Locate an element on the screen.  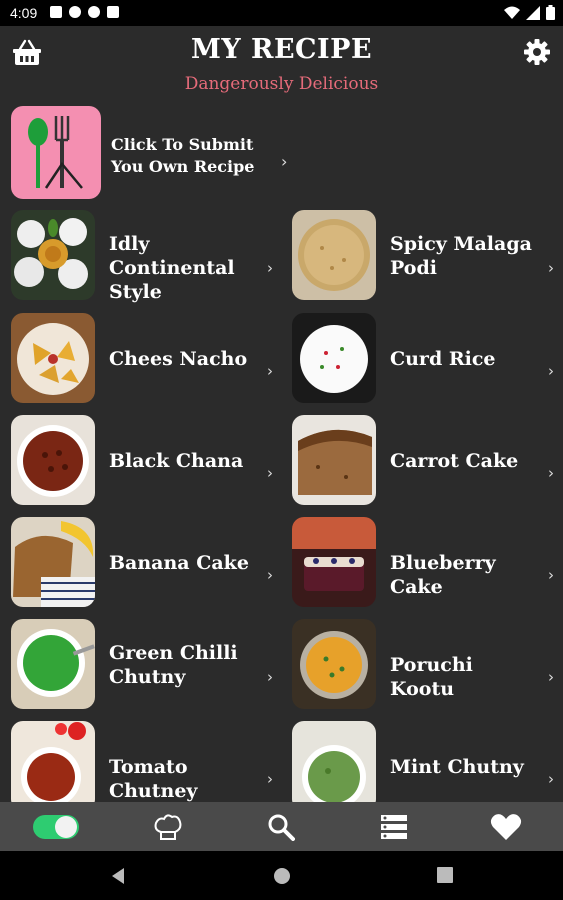
system-nav-bar is located at coordinates (281, 875).